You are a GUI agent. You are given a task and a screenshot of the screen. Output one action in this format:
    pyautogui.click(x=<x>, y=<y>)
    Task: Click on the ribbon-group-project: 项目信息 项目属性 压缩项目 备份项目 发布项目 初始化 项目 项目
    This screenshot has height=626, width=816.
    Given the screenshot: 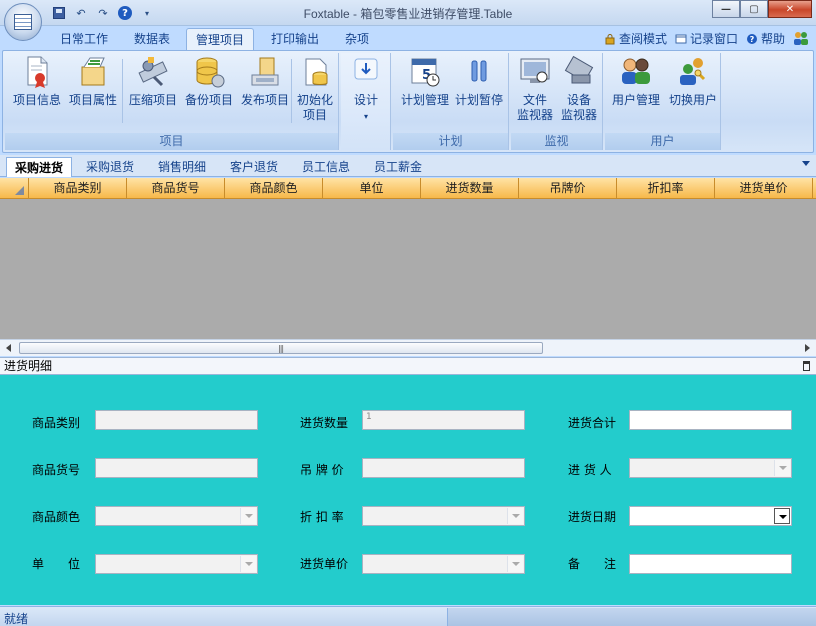 What is the action you would take?
    pyautogui.click(x=172, y=101)
    